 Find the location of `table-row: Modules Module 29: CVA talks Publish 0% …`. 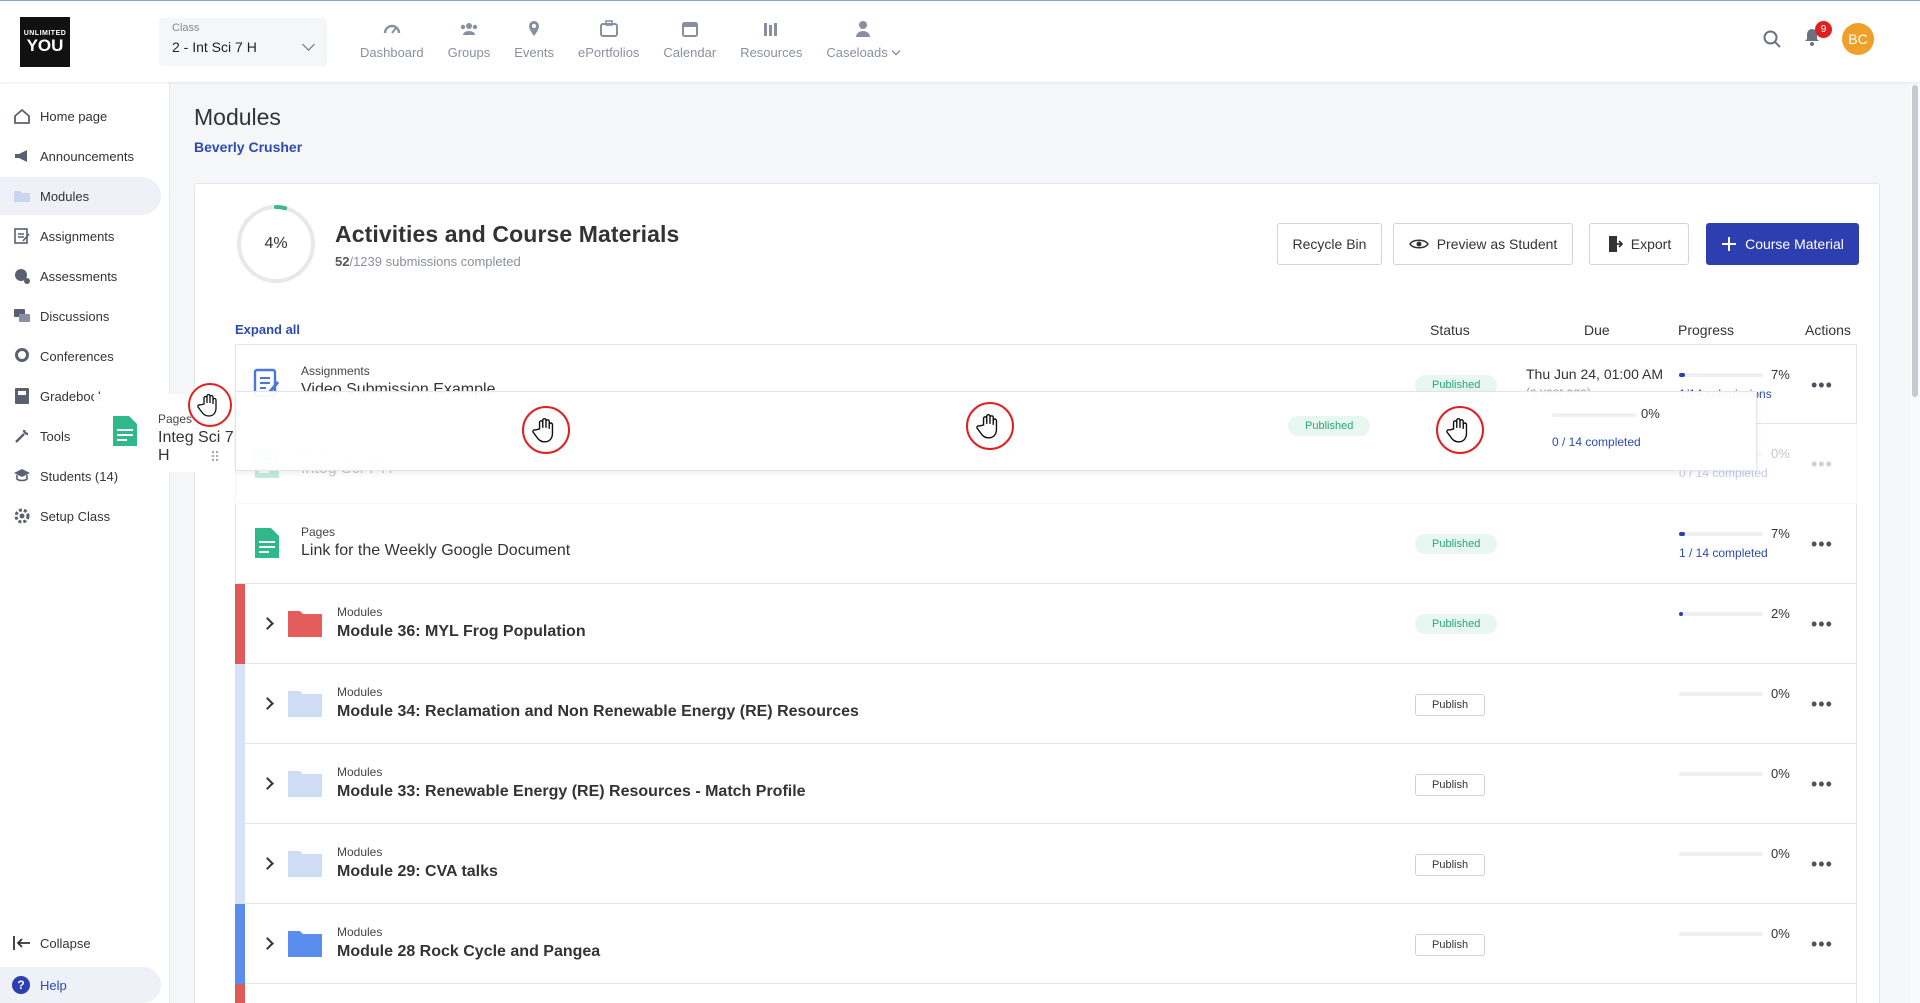

table-row: Modules Module 29: CVA talks Publish 0% … is located at coordinates (1046, 864).